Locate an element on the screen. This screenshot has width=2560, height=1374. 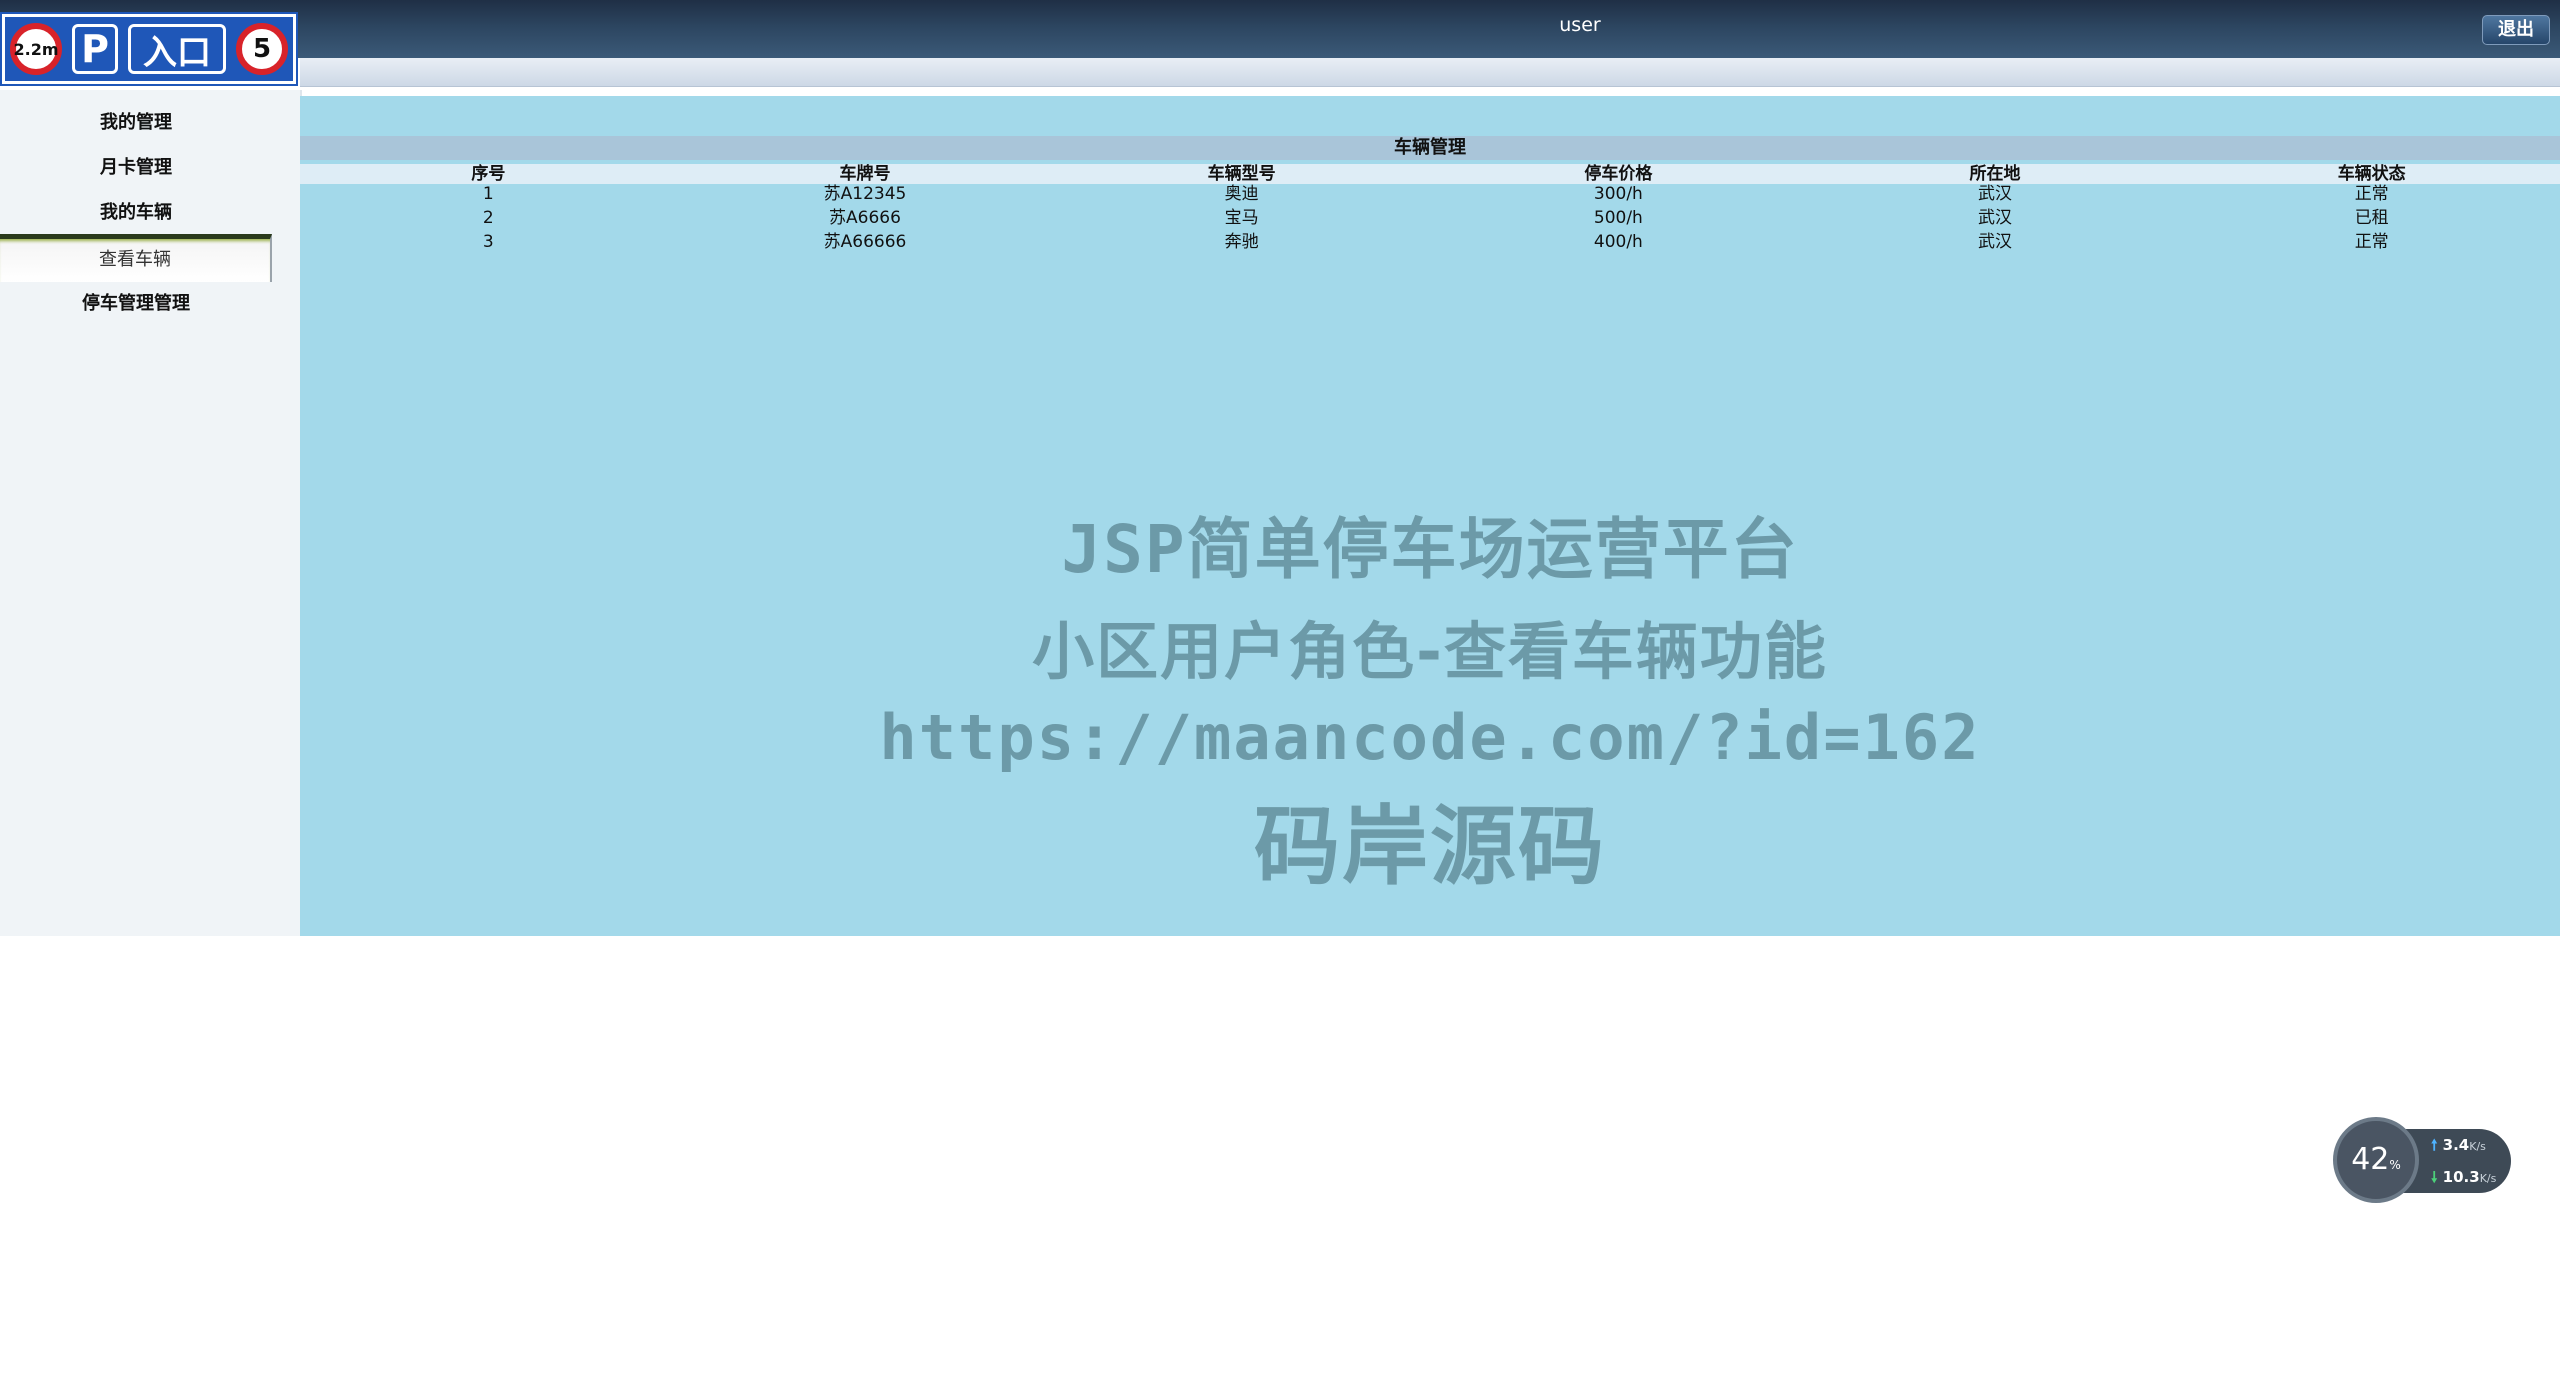
table-header: 序号 车牌号 车辆型号 停车价格 所在地 车辆状态 is located at coordinates (1430, 174).